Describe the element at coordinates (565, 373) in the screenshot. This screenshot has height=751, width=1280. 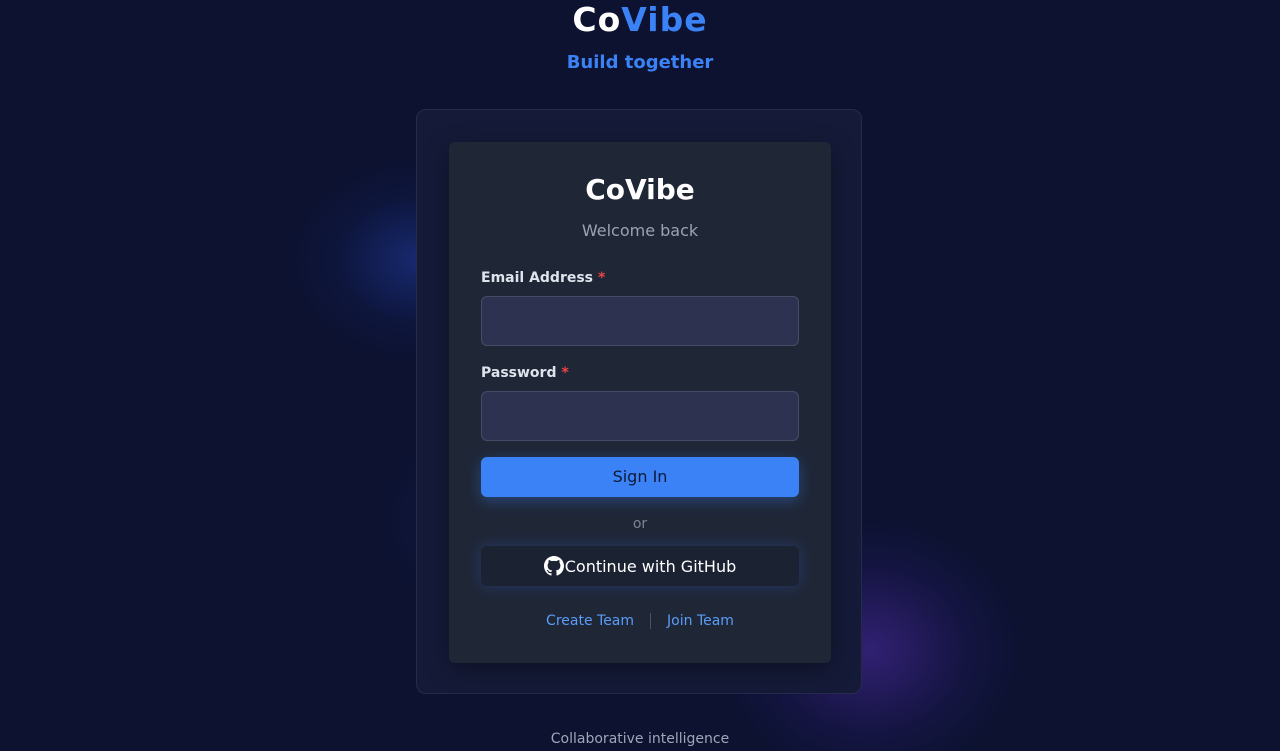
I see `password-required-marker: *` at that location.